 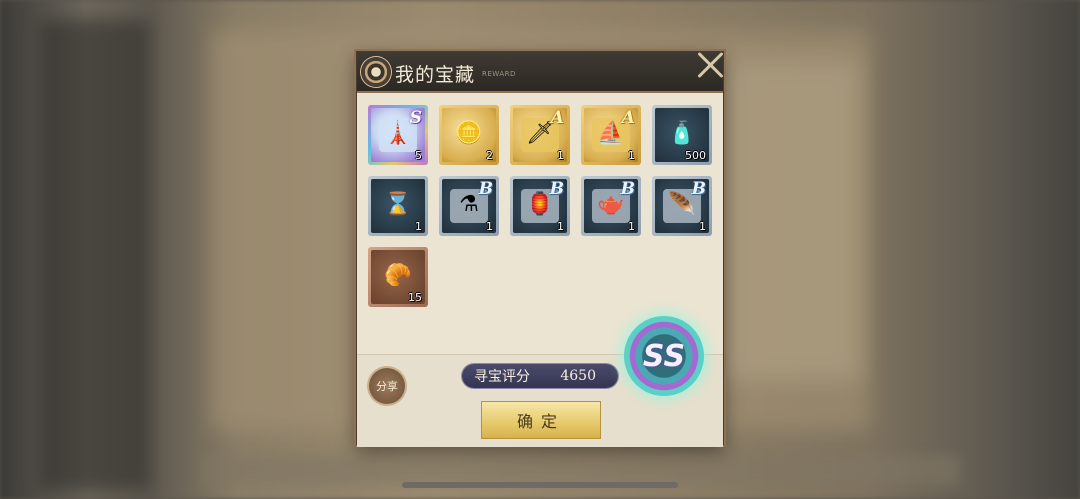 I want to click on reward-item-5: 🧴 500, so click(x=682, y=135).